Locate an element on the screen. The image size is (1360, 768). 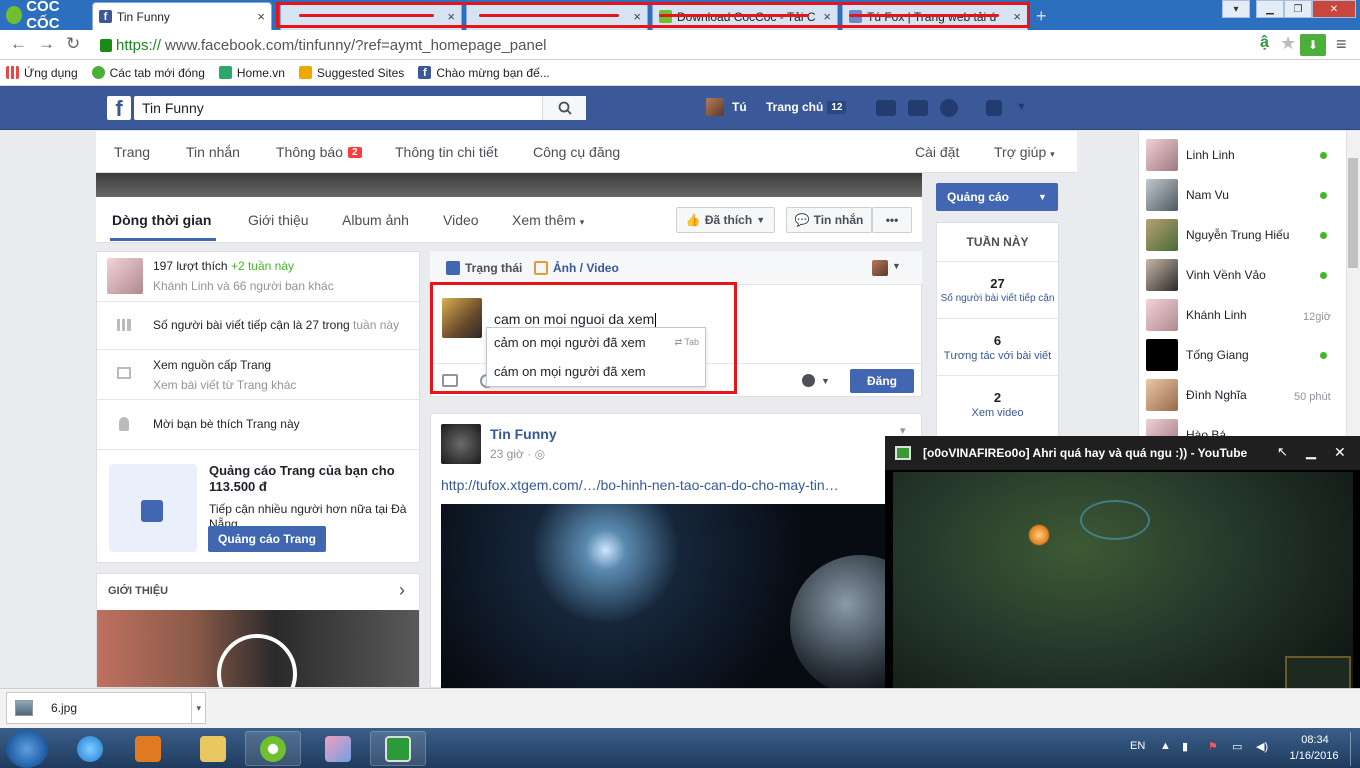
typing-tool-icon: ậ is located at coordinates (1264, 43).